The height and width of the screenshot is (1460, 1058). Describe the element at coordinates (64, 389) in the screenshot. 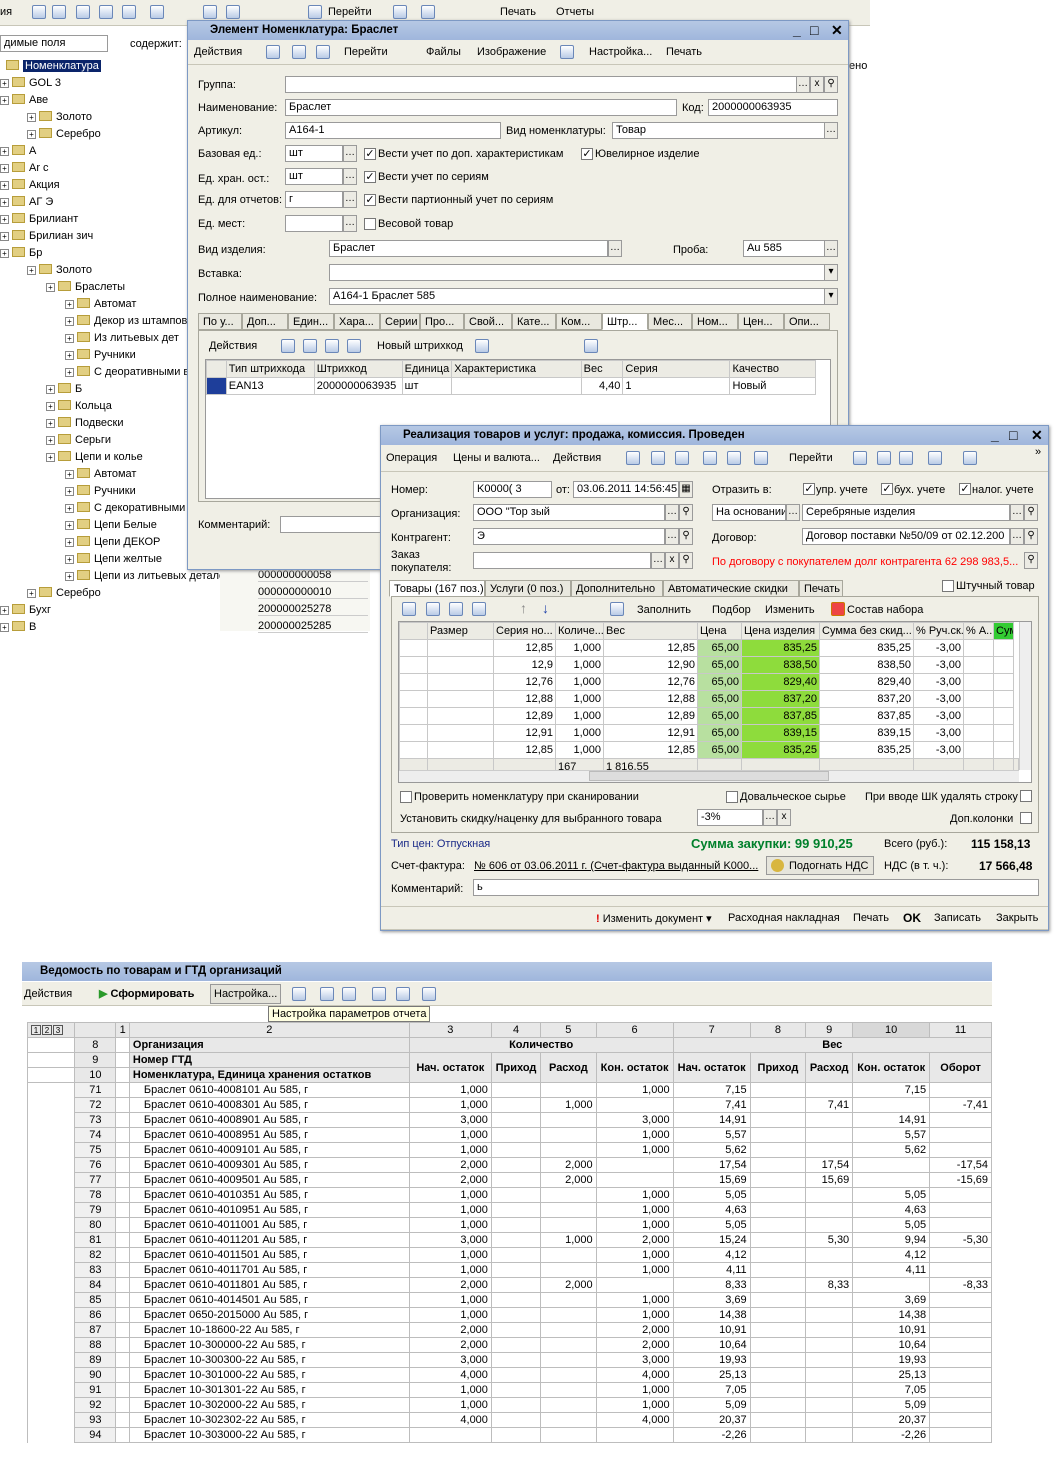

I see `tree-item: + Б` at that location.